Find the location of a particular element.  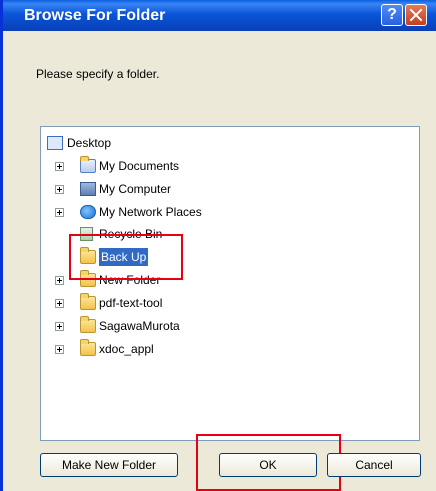

desktop-icon is located at coordinates (55, 143).